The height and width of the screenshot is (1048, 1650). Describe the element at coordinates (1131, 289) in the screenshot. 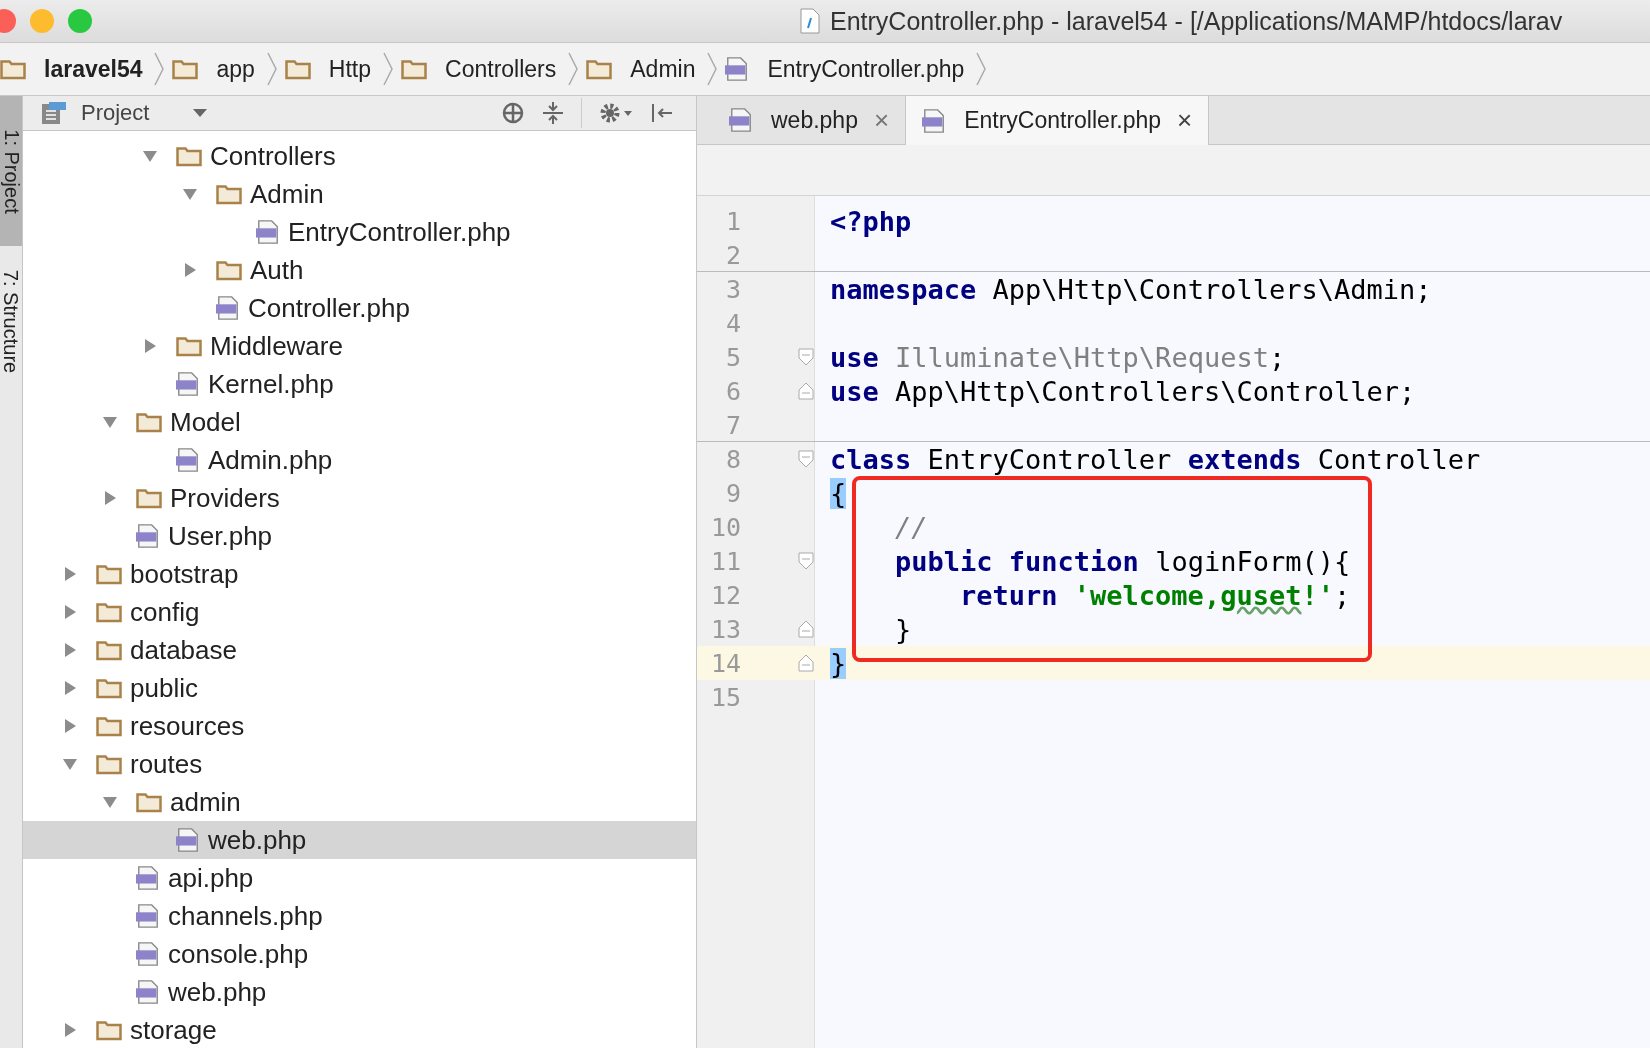

I see `code-line: namespace App\Http\Controllers\Admin;` at that location.